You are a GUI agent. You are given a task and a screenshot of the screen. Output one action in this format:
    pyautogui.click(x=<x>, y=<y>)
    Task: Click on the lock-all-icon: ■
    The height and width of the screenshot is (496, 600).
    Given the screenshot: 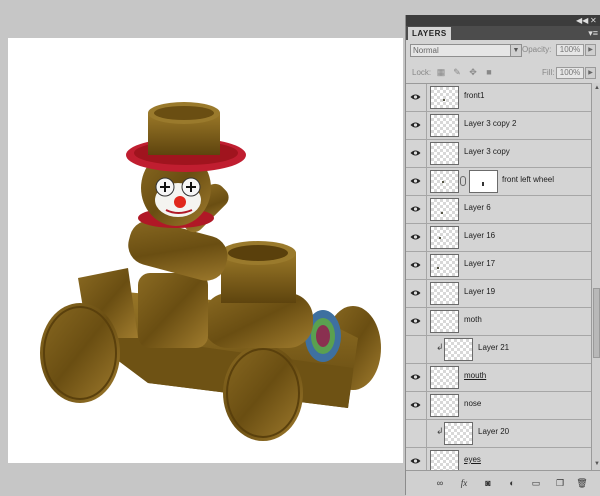 What is the action you would take?
    pyautogui.click(x=489, y=72)
    